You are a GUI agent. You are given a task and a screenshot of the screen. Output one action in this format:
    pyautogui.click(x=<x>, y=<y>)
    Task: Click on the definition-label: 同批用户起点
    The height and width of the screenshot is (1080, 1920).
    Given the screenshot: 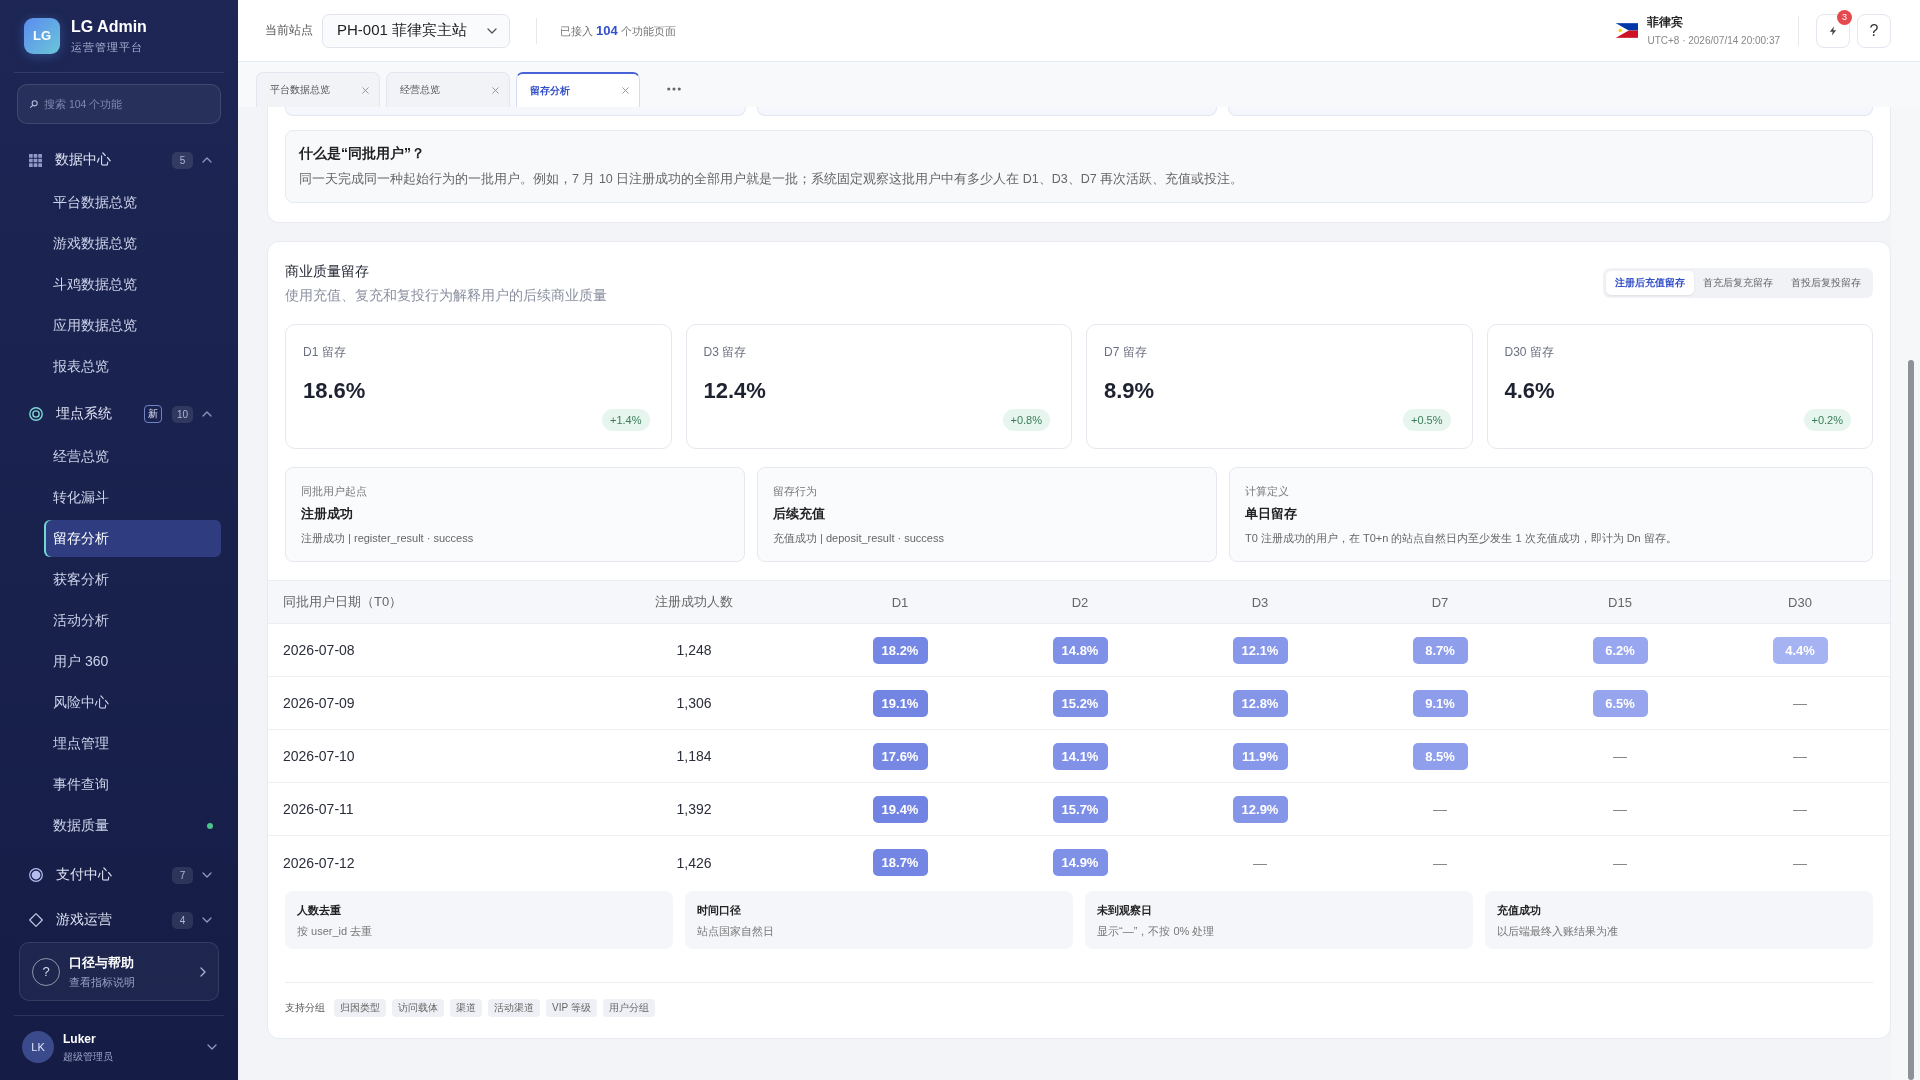 What is the action you would take?
    pyautogui.click(x=334, y=491)
    